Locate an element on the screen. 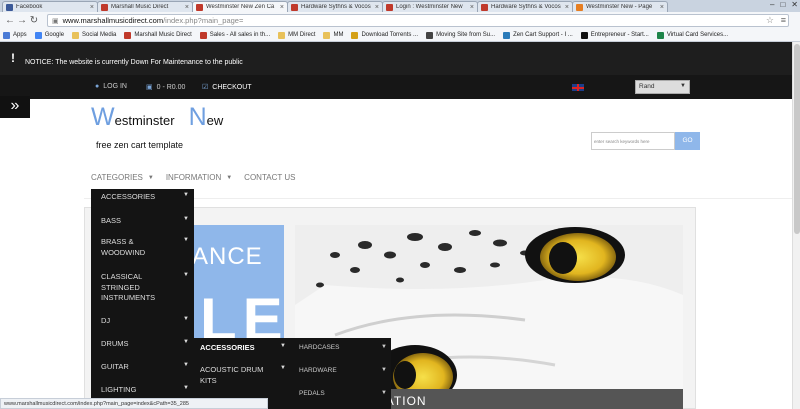  login-link: ● LOG IN is located at coordinates (111, 86).